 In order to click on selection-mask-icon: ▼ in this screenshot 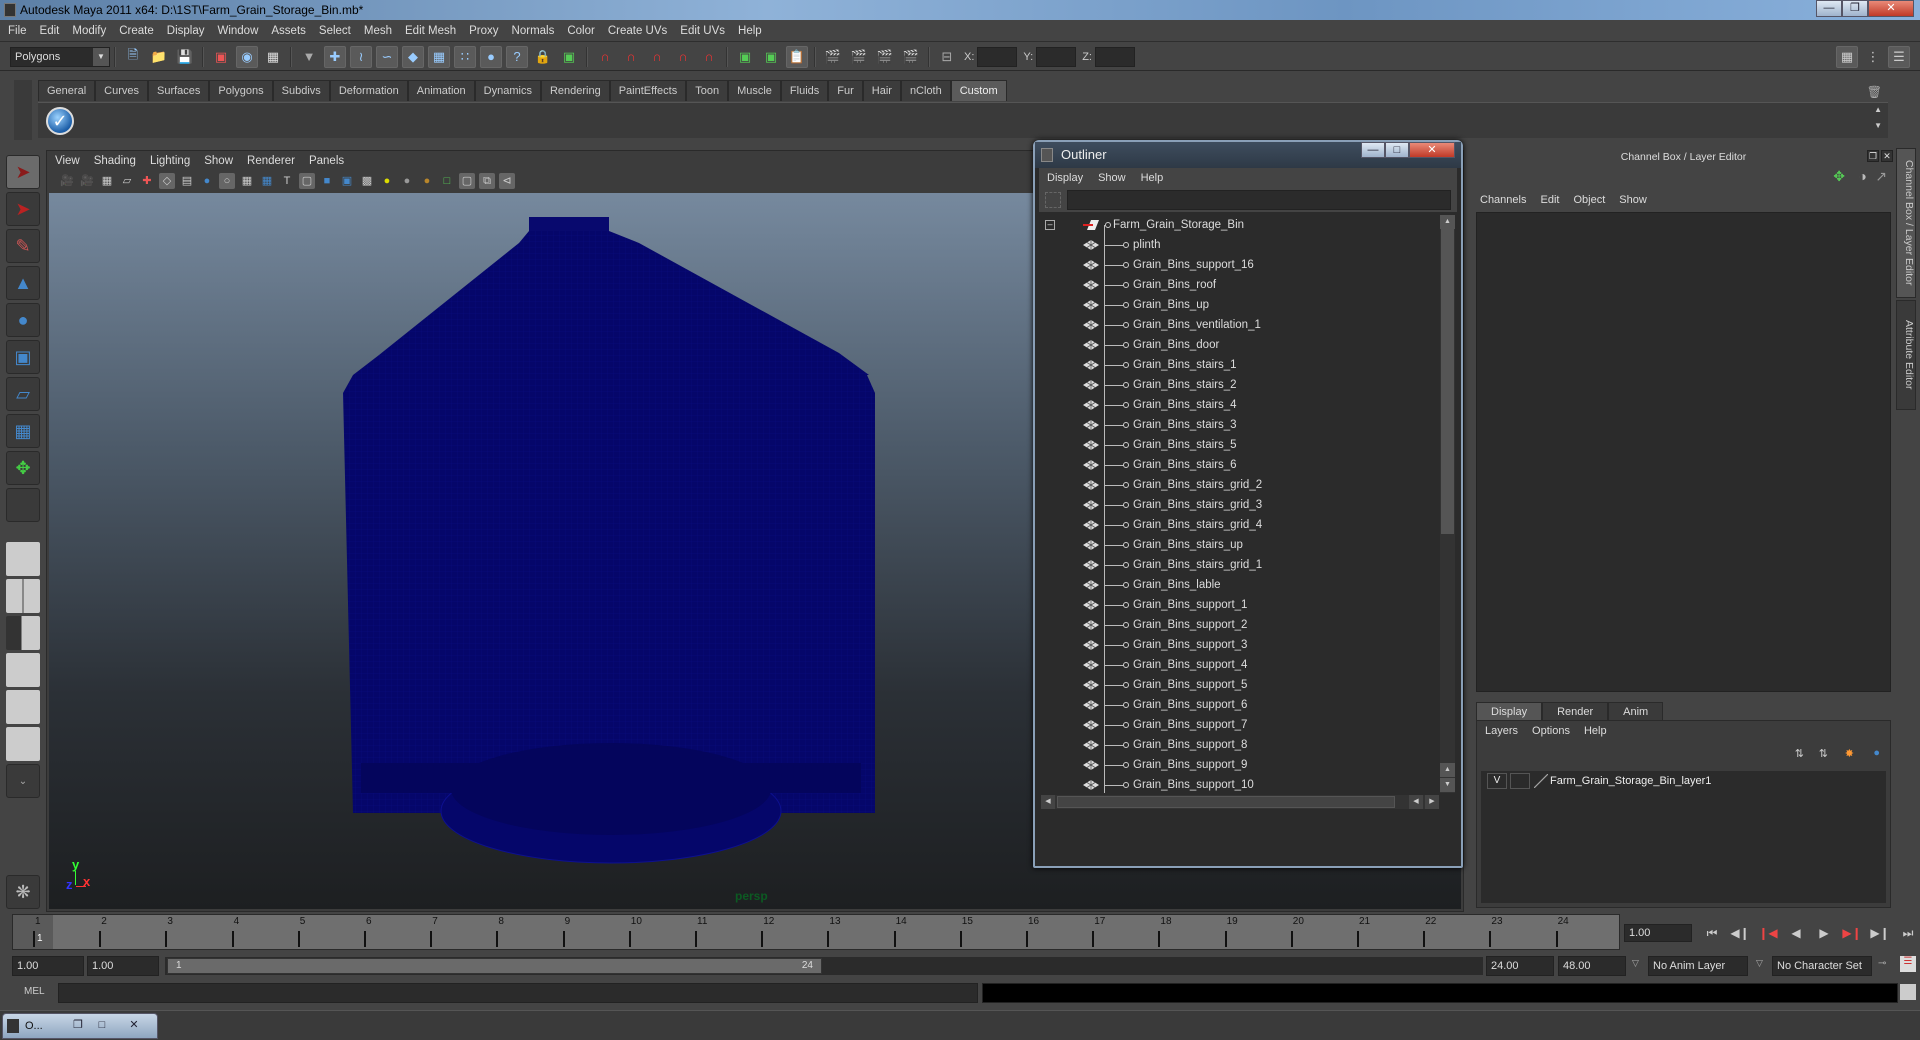, I will do `click(309, 57)`.